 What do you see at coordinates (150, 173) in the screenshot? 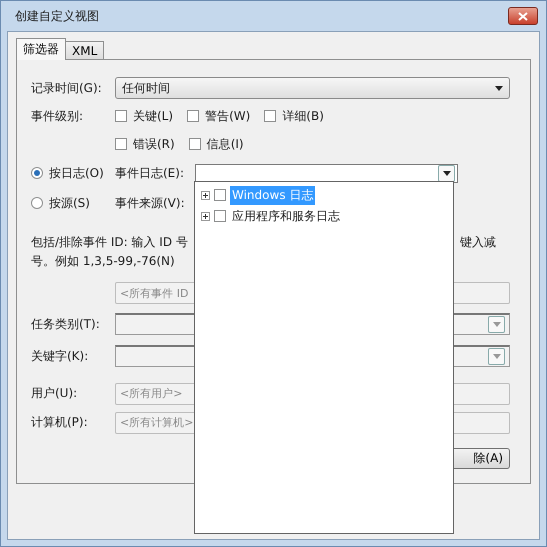
I see `field-label: 事件日志(E):` at bounding box center [150, 173].